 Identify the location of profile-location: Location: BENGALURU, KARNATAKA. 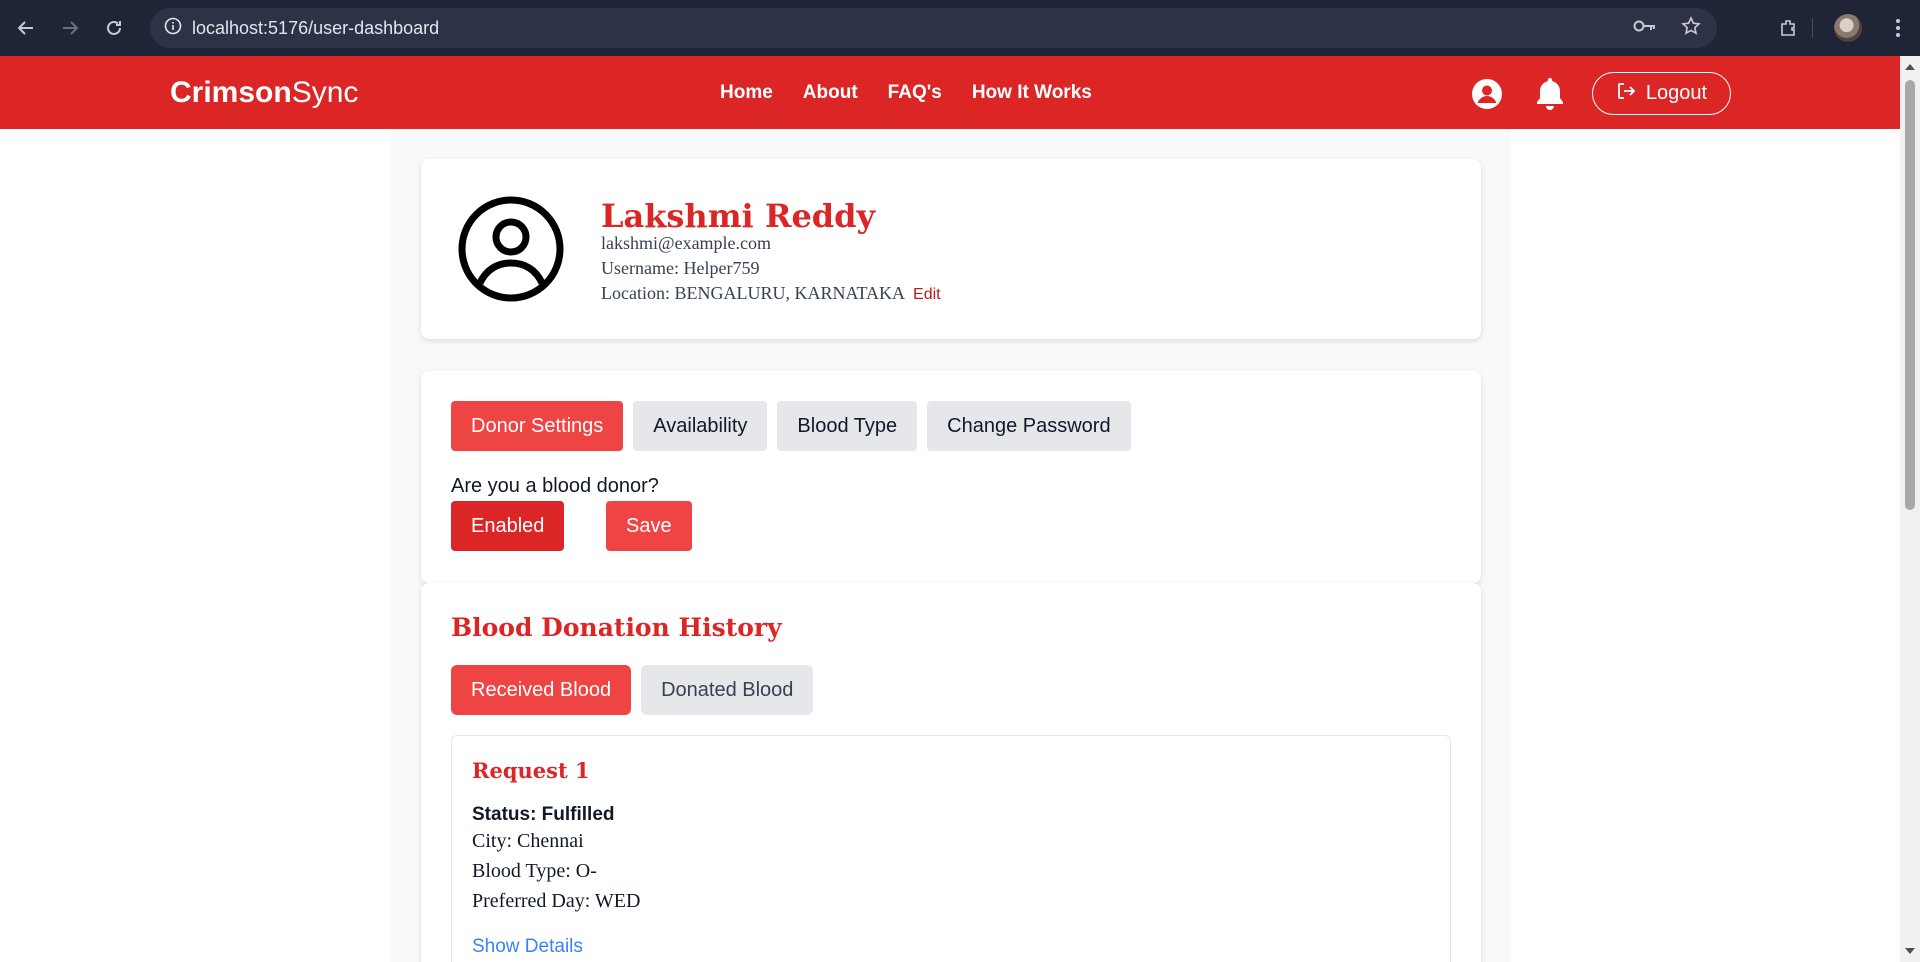
(753, 293).